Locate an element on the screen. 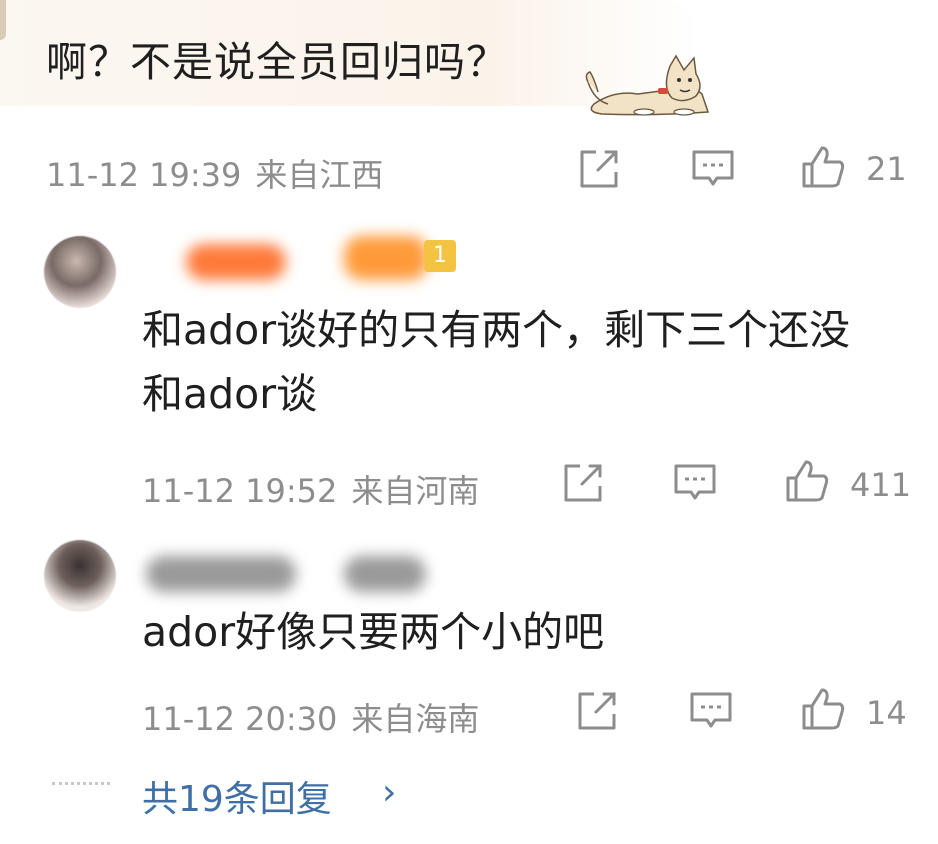 The width and height of the screenshot is (938, 844). reply-meta: 11-12 19:52 来自河南 is located at coordinates (310, 489).